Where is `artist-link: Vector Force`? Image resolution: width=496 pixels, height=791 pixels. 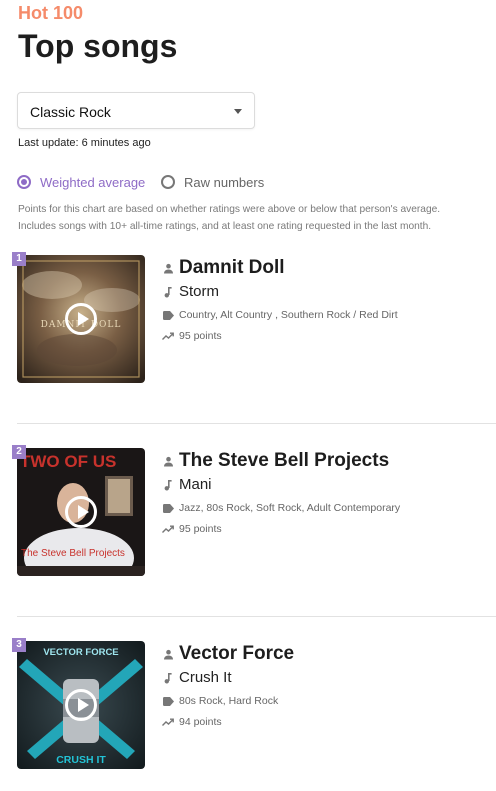
artist-link: Vector Force is located at coordinates (236, 654).